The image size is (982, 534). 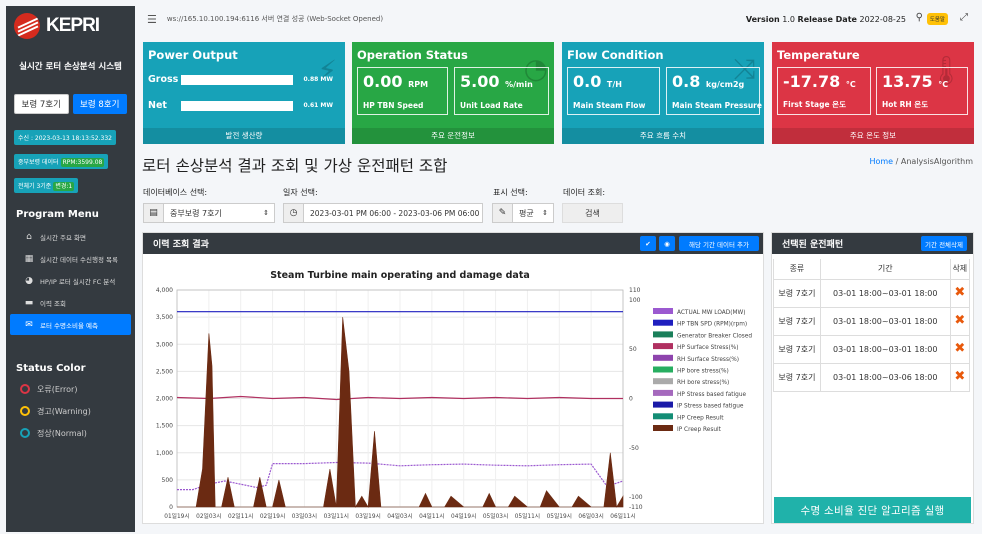 I want to click on net-label: Net, so click(x=157, y=105).